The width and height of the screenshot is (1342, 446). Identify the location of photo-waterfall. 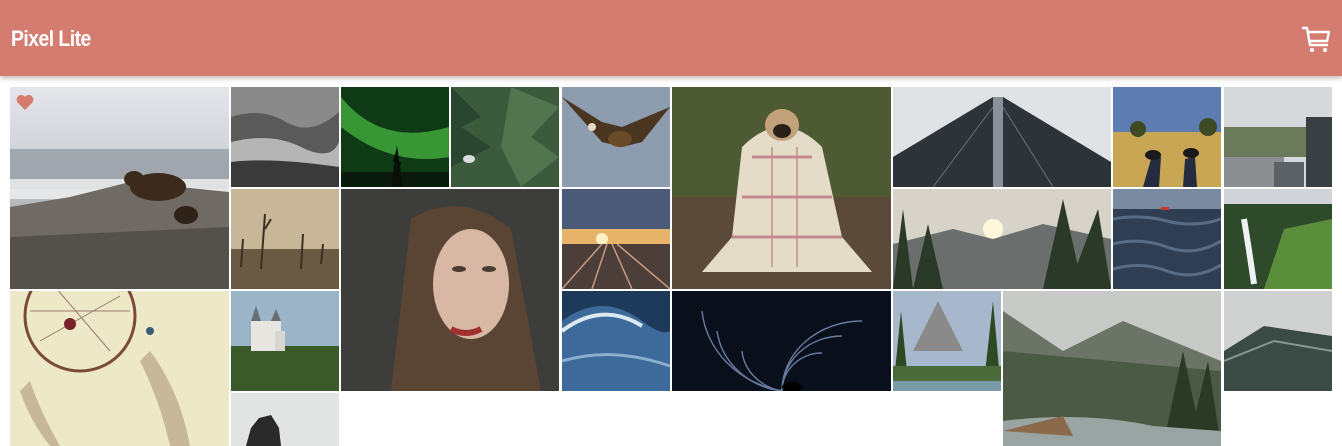
(1278, 239).